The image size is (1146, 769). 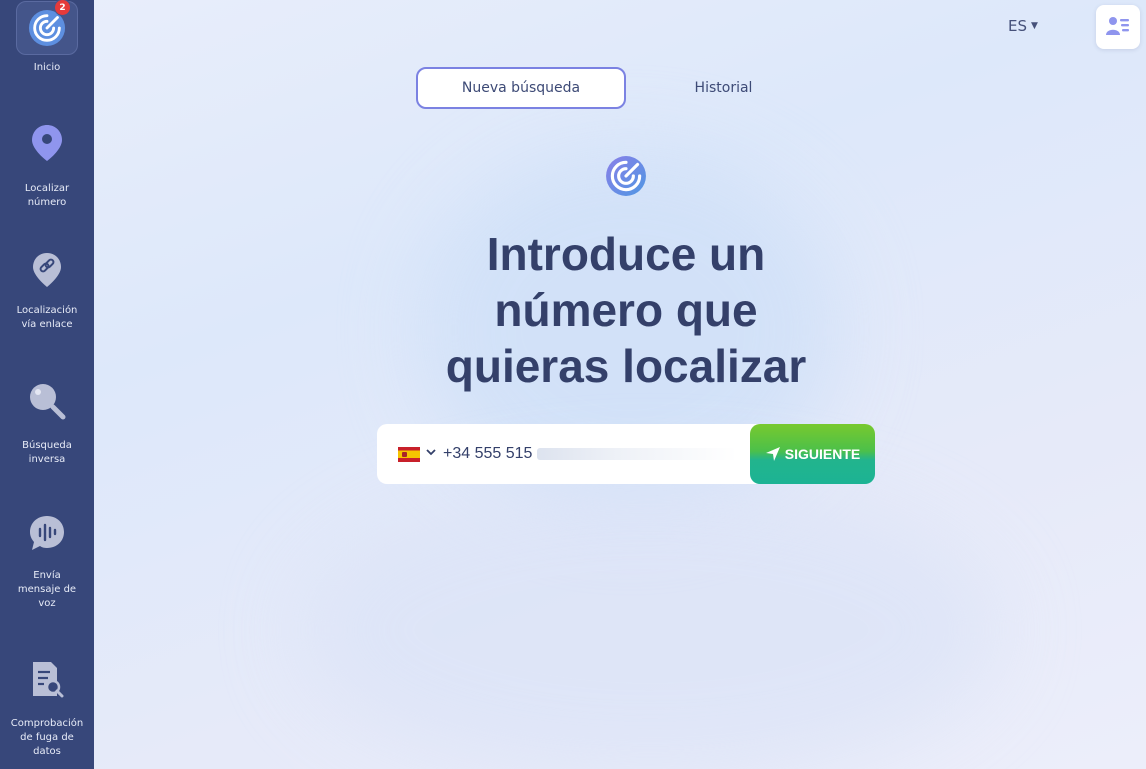 What do you see at coordinates (47, 270) in the screenshot?
I see `link-pin-icon` at bounding box center [47, 270].